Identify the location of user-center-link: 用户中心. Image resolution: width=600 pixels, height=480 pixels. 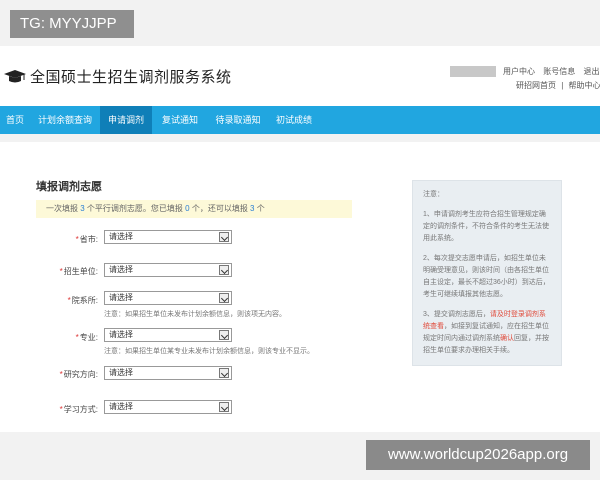
(519, 71).